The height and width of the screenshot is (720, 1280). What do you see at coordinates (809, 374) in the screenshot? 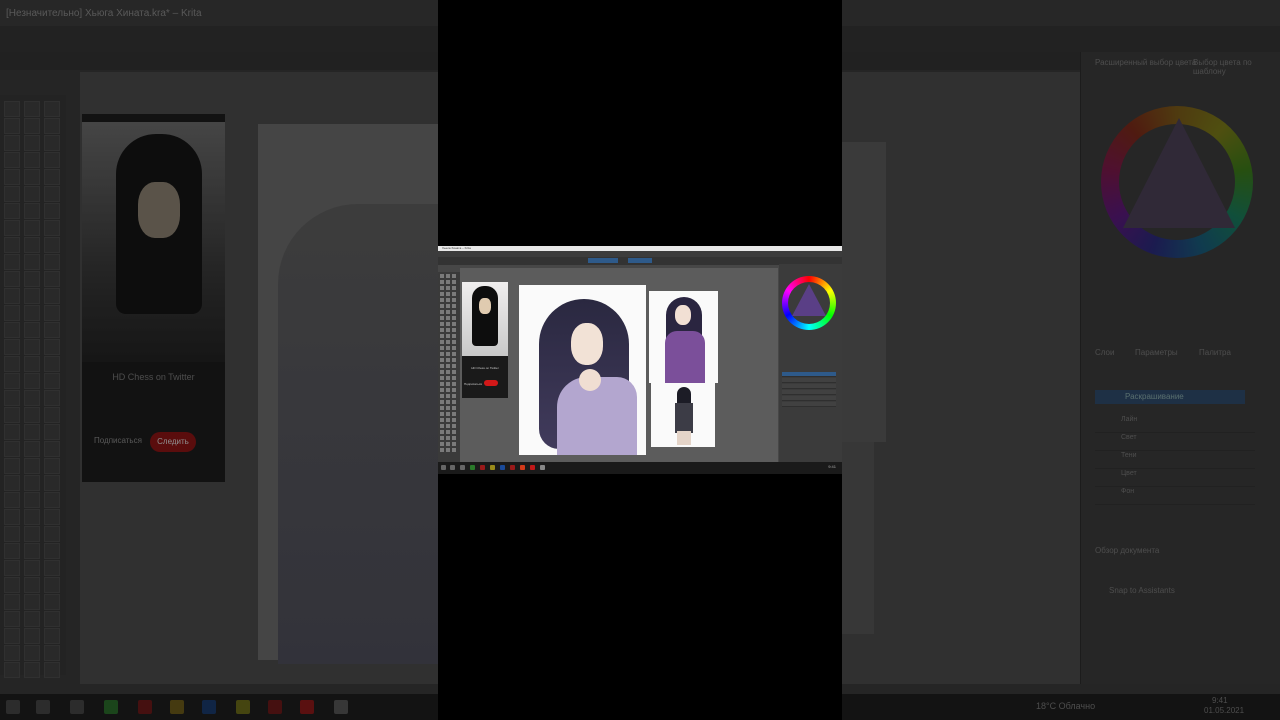
I see `embedded-layer-selected` at bounding box center [809, 374].